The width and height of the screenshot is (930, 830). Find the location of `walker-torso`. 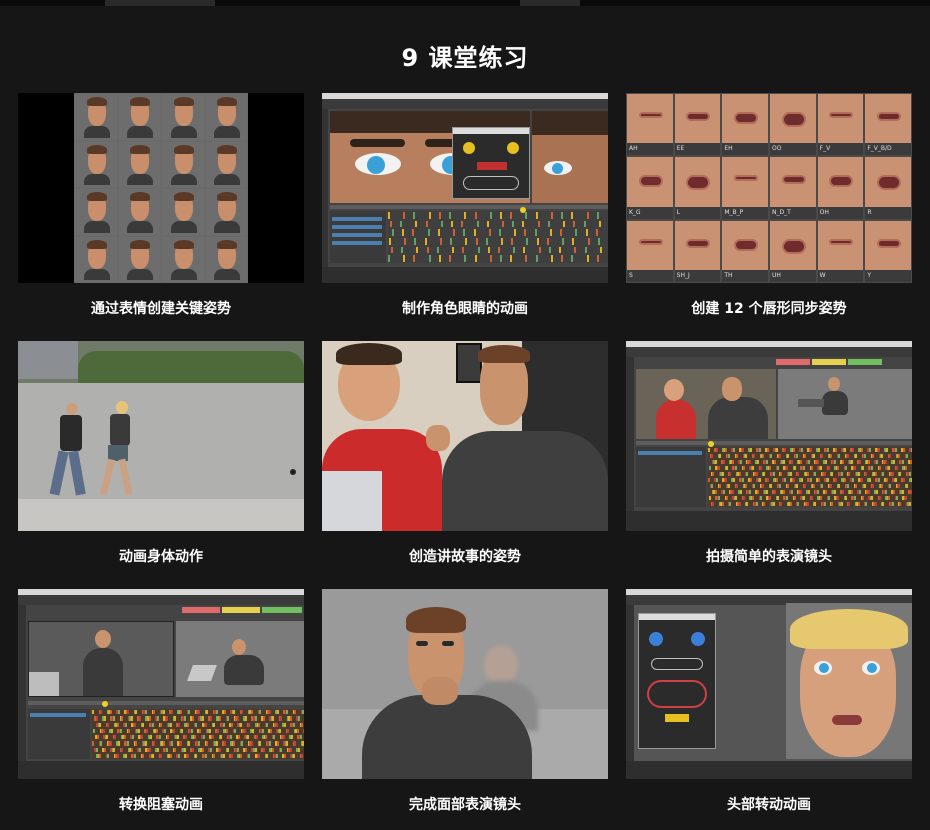

walker-torso is located at coordinates (71, 433).